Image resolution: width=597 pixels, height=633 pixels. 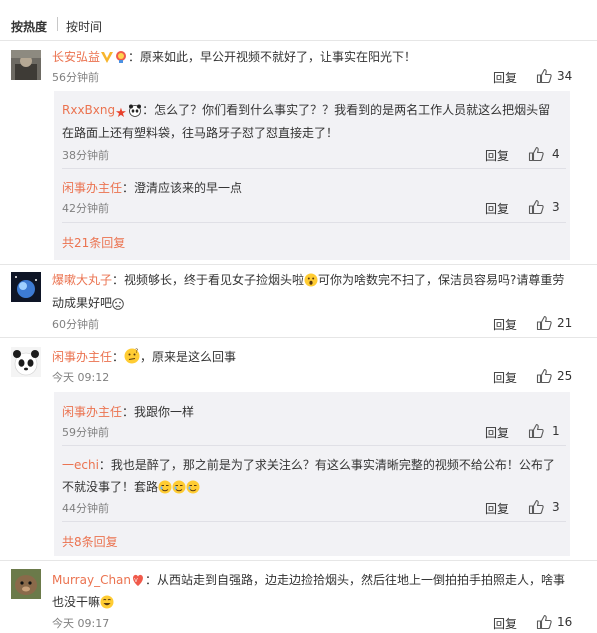 I want to click on view-more-replies-link: 共8条回复, so click(x=90, y=541).